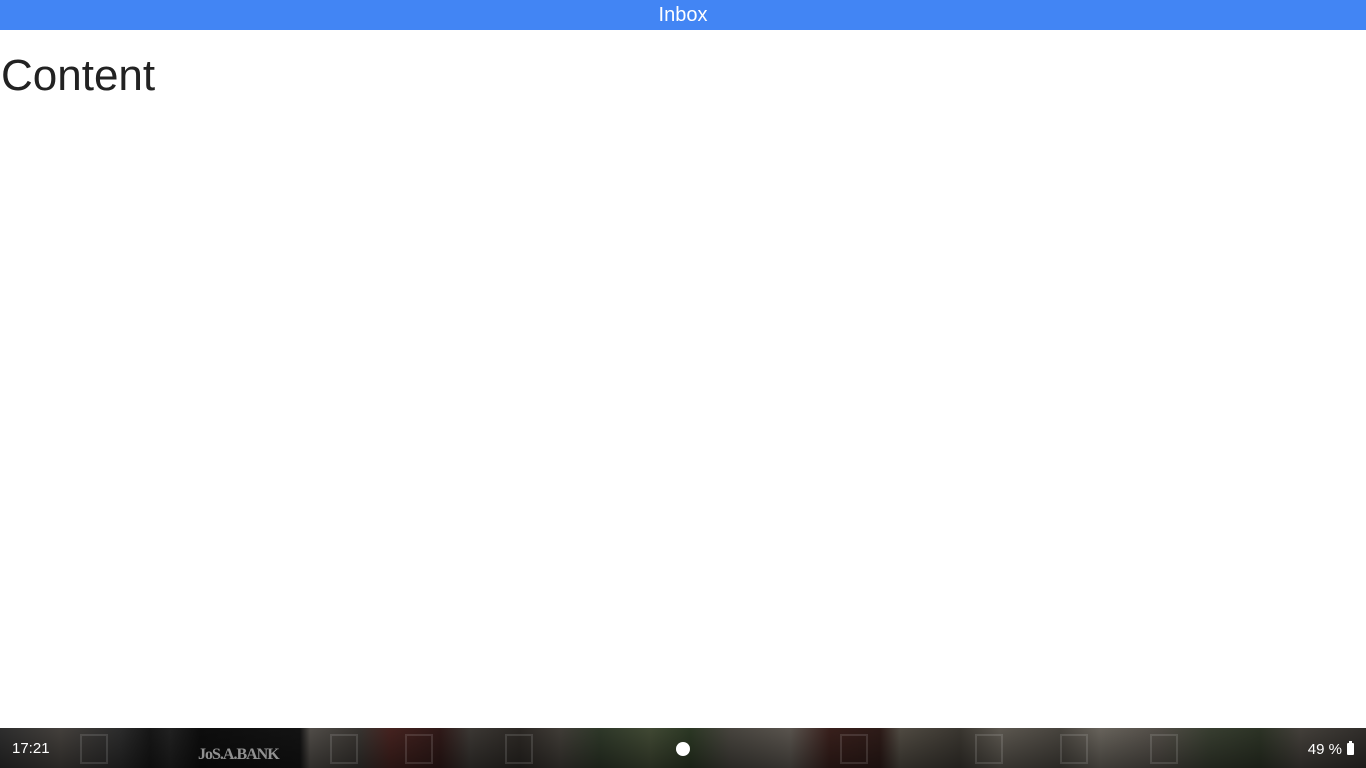 The image size is (1366, 768). What do you see at coordinates (78, 75) in the screenshot?
I see `content-heading: Content` at bounding box center [78, 75].